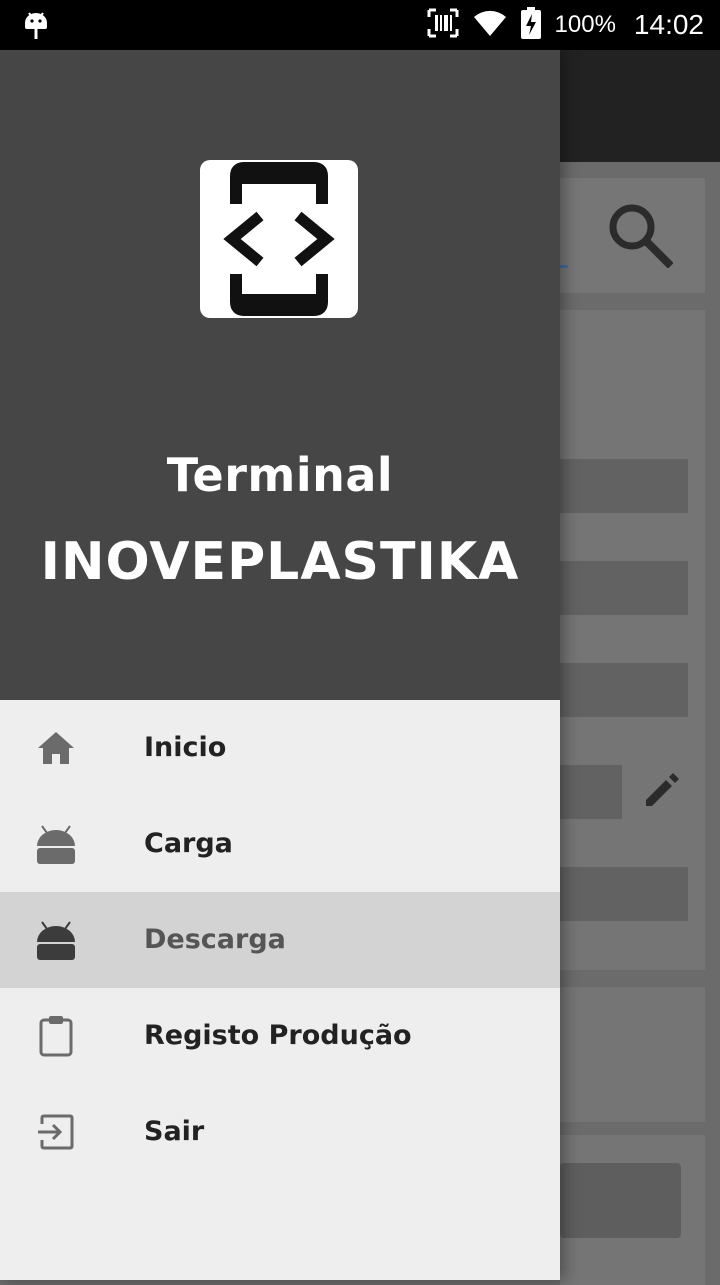 The width and height of the screenshot is (720, 1285). Describe the element at coordinates (490, 25) in the screenshot. I see `wifi-icon` at that location.